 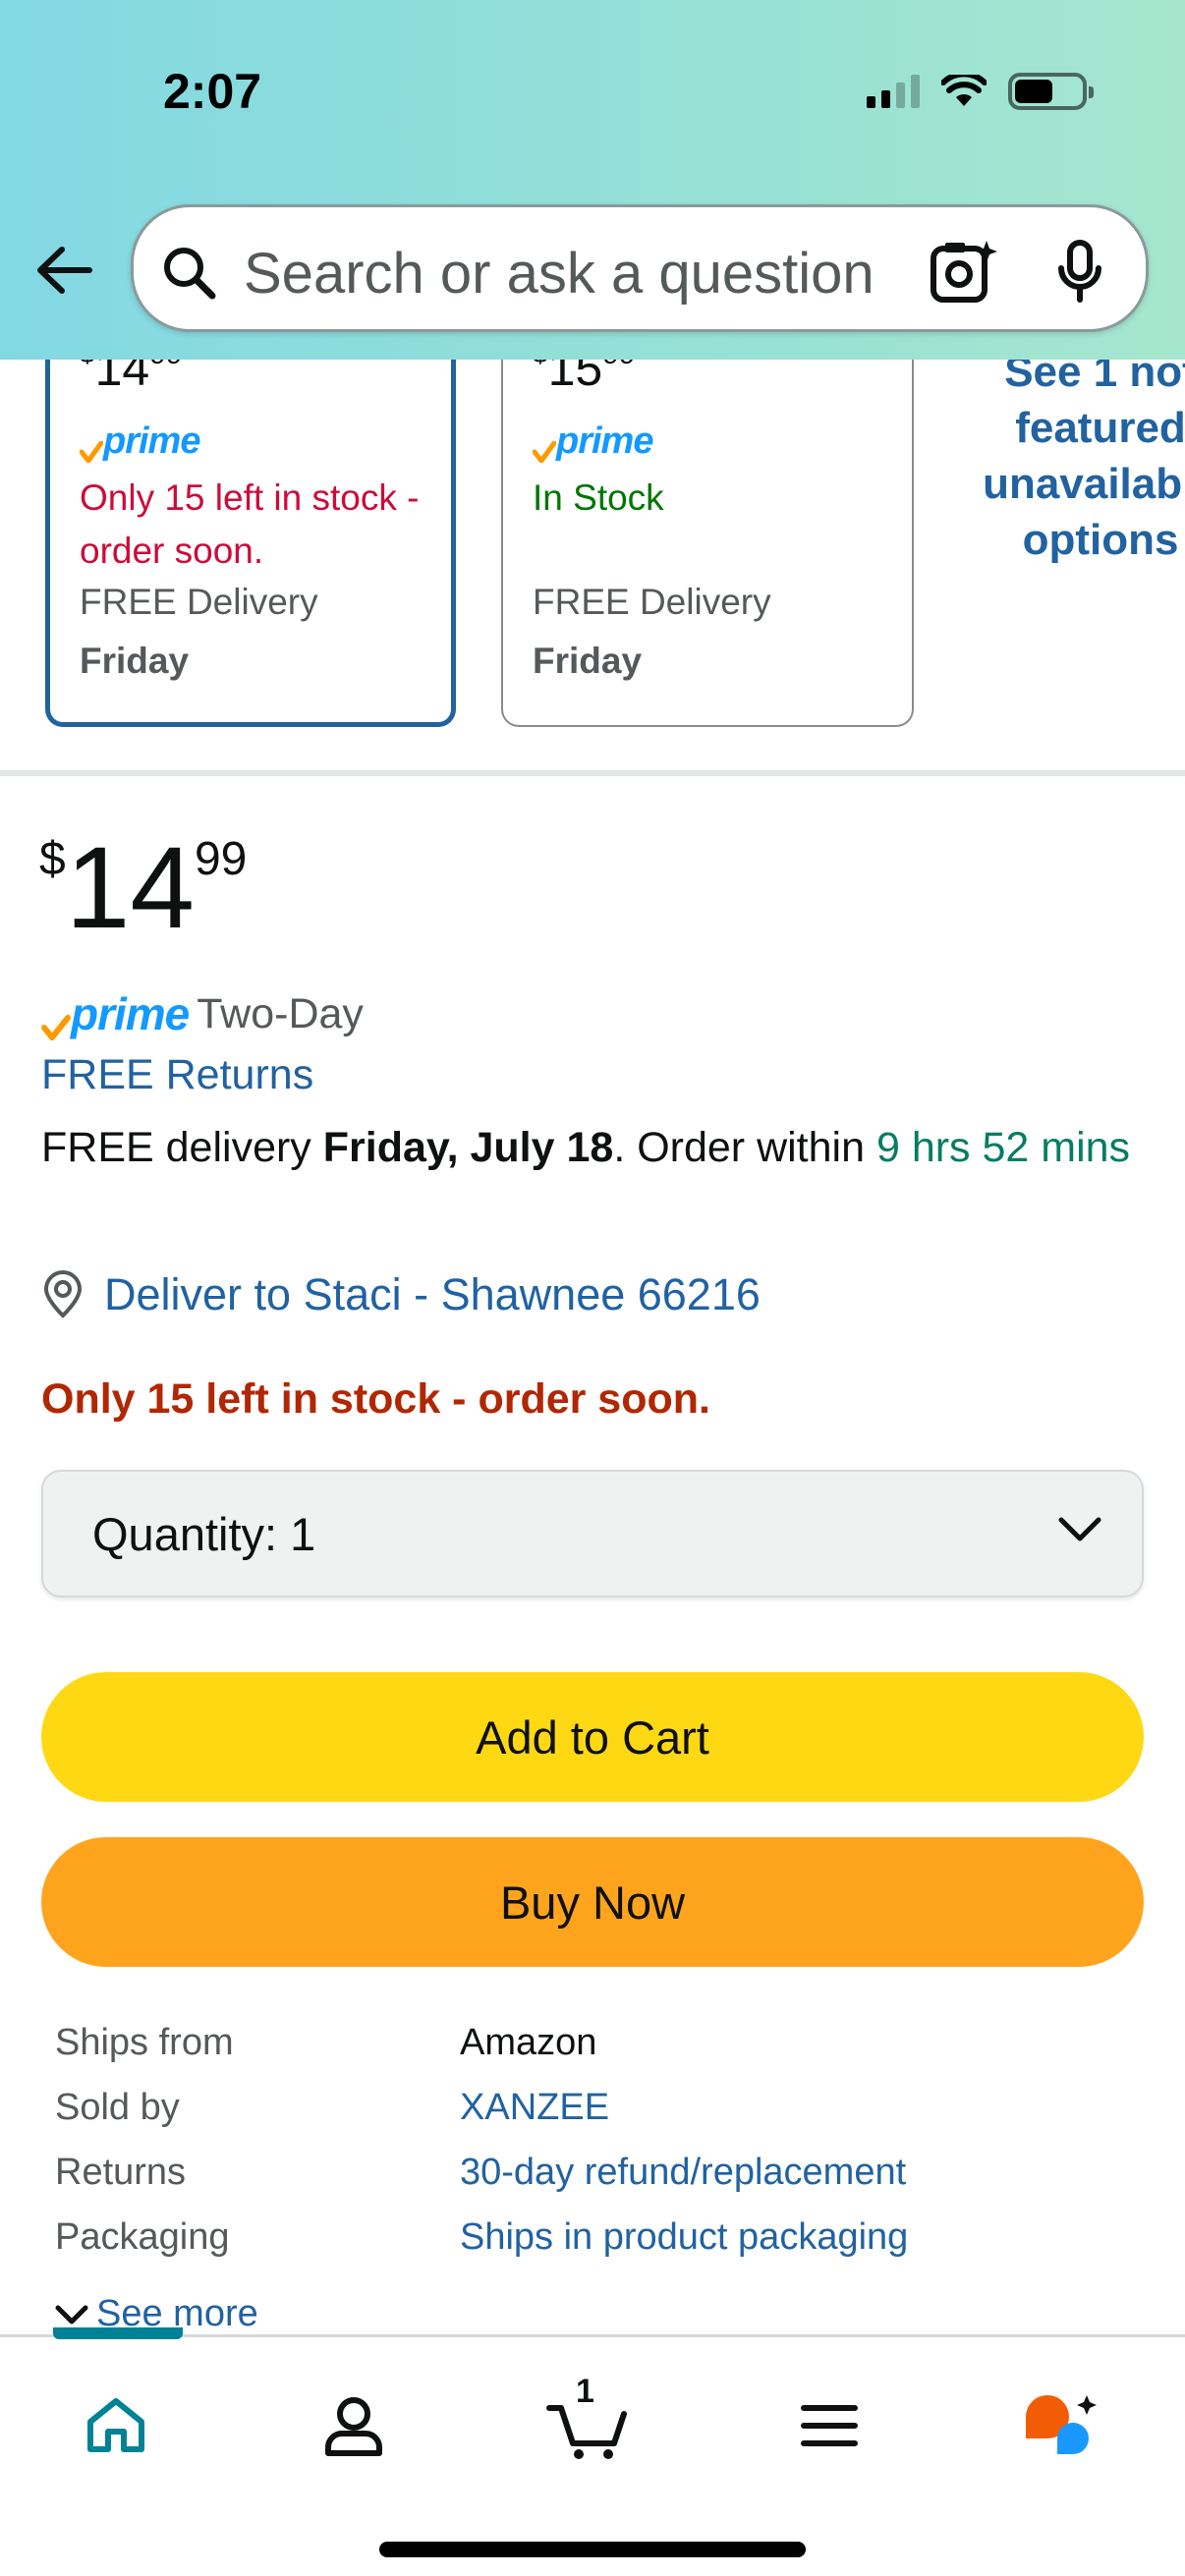 I want to click on status-time: 2:07, so click(x=213, y=91).